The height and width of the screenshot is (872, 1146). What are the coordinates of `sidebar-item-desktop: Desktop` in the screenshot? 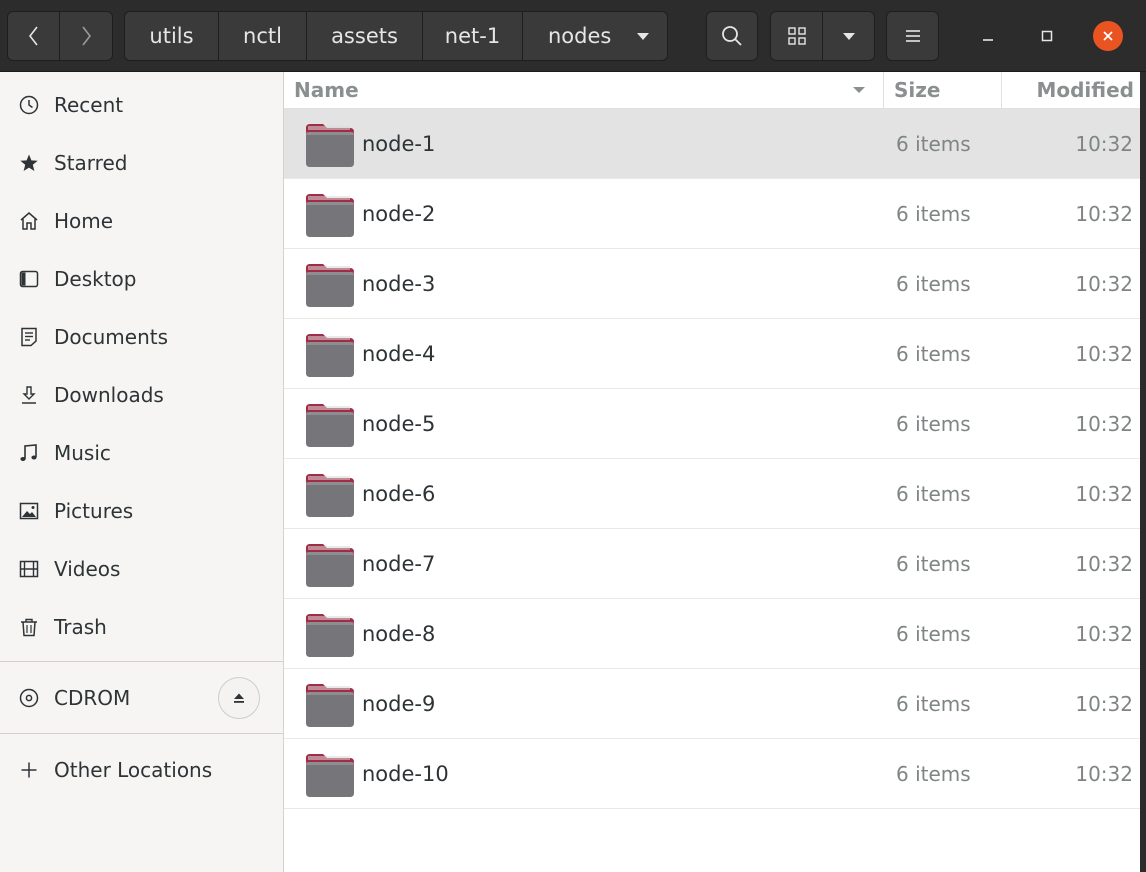 It's located at (141, 279).